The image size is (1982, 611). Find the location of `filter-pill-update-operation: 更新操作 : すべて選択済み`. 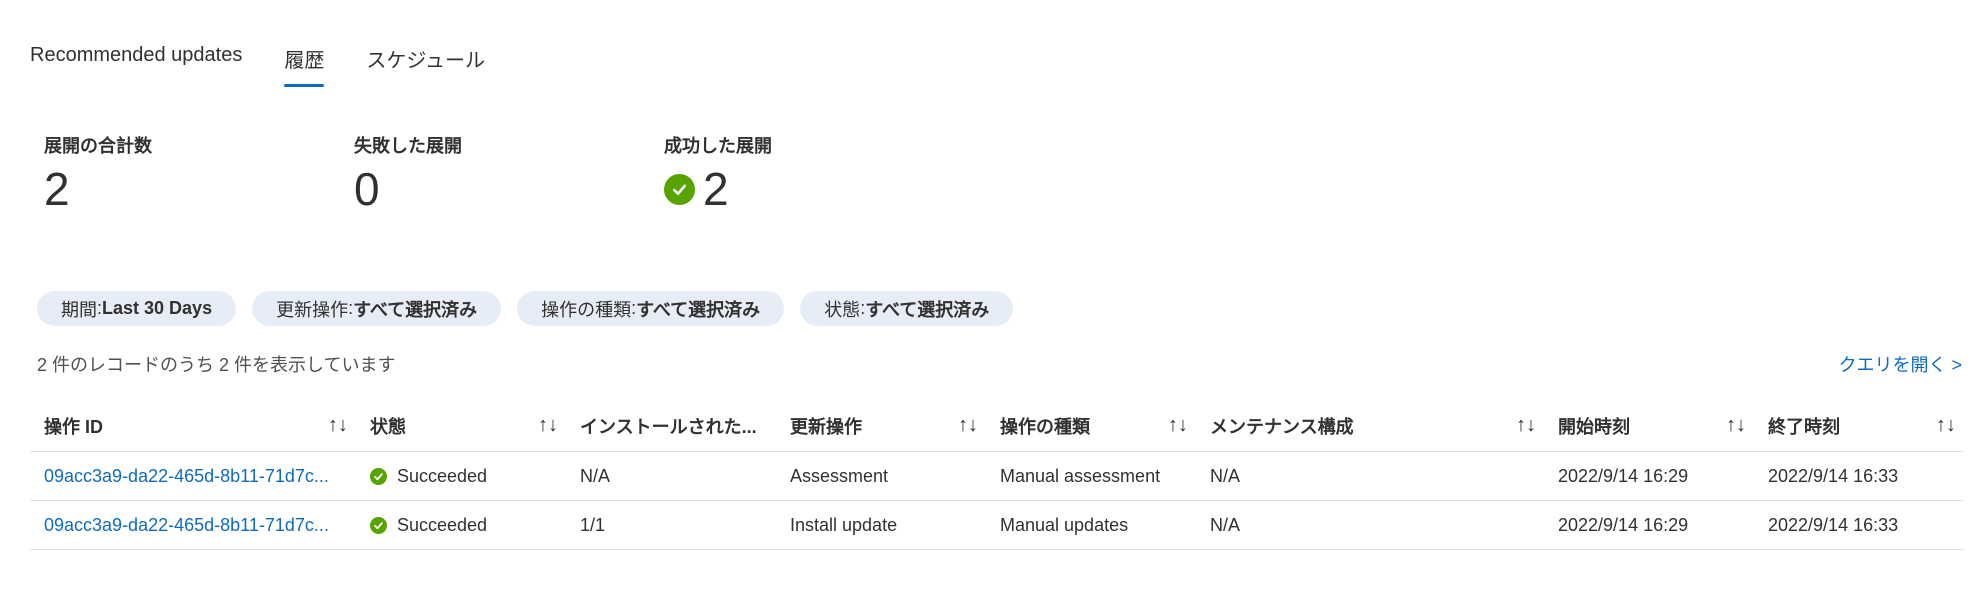

filter-pill-update-operation: 更新操作 : すべて選択済み is located at coordinates (377, 308).